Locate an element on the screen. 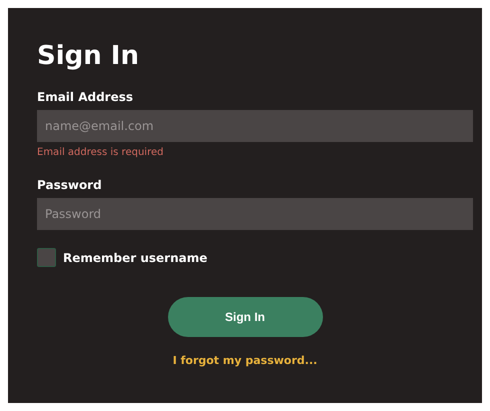 The width and height of the screenshot is (490, 411). field-label: Email Address is located at coordinates (85, 97).